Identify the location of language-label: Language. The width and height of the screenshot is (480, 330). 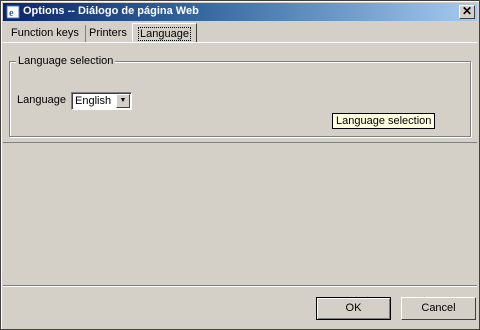
(41, 100).